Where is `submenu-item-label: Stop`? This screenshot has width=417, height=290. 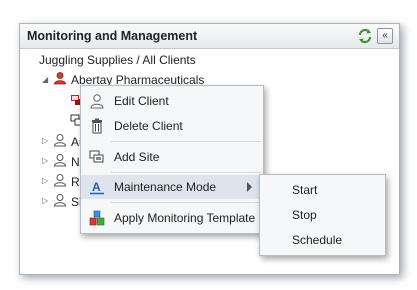
submenu-item-label: Stop is located at coordinates (304, 215).